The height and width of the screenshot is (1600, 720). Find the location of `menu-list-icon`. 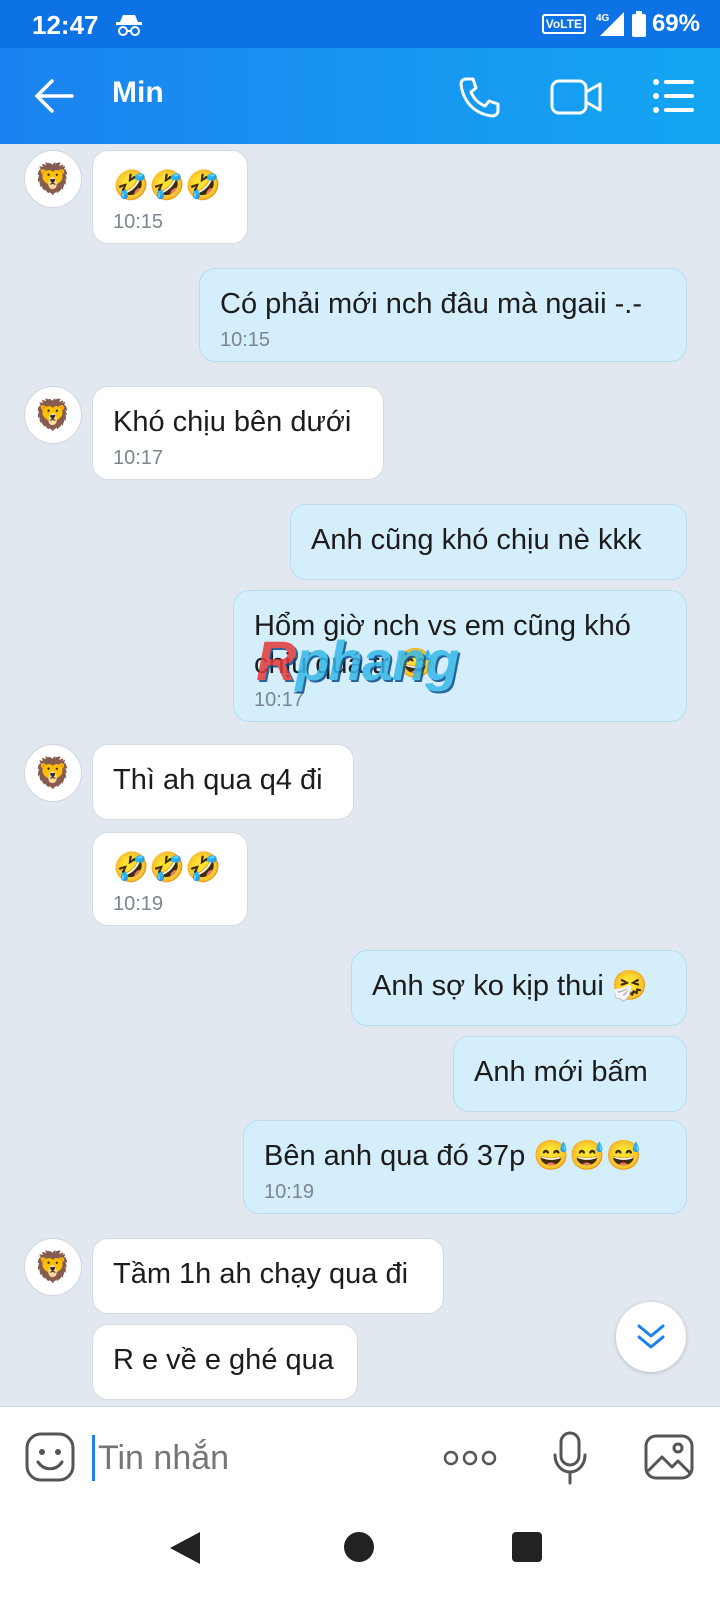

menu-list-icon is located at coordinates (674, 96).